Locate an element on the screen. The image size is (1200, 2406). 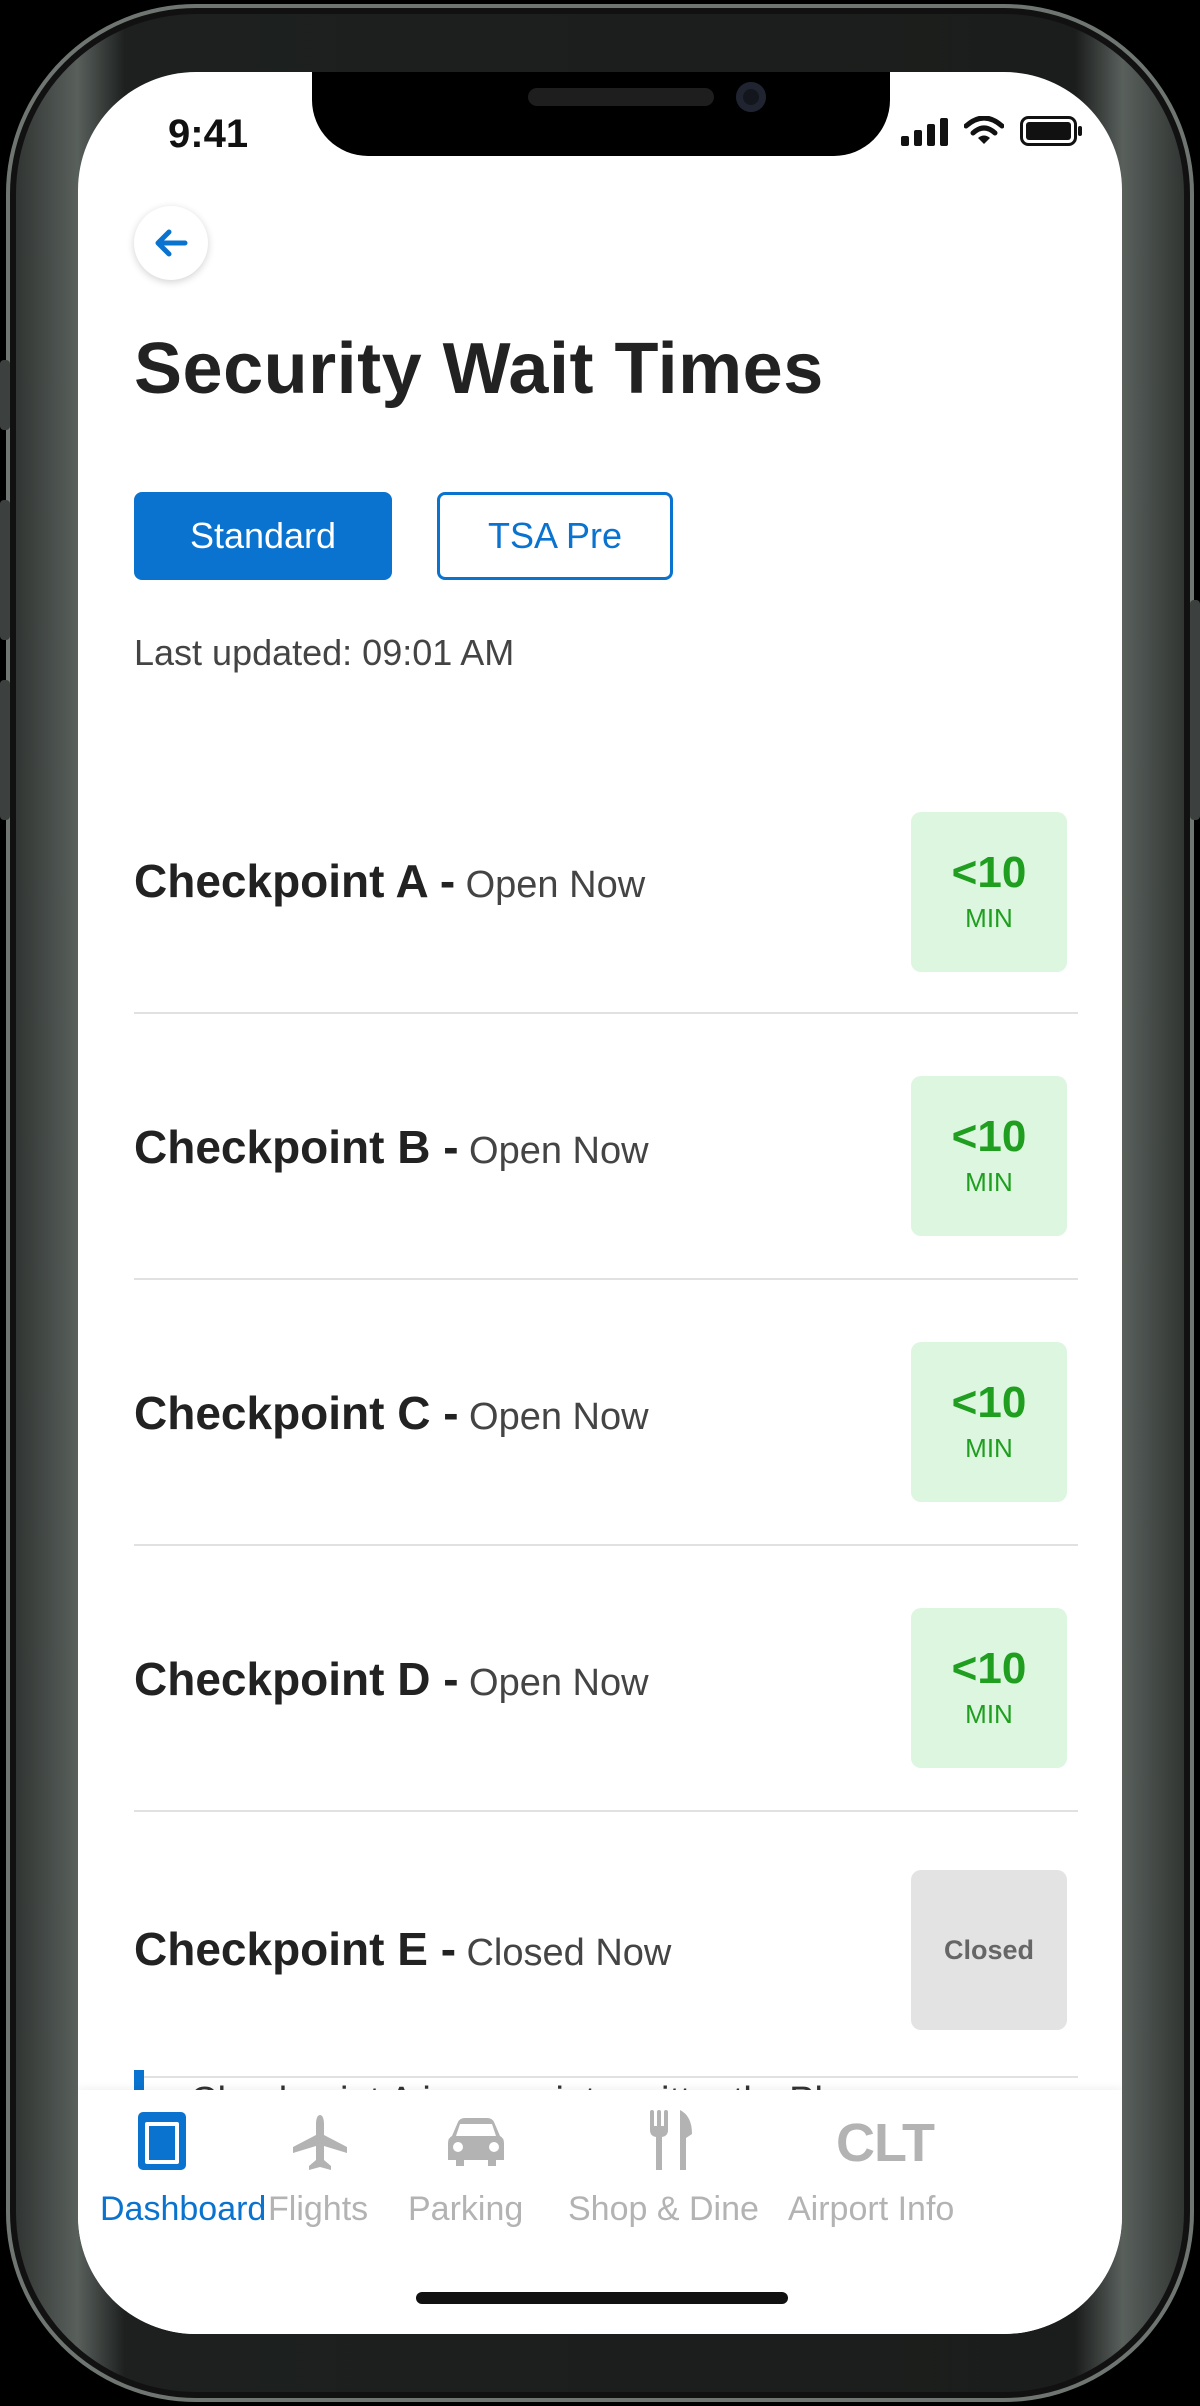
arrow-left-icon is located at coordinates (171, 243).